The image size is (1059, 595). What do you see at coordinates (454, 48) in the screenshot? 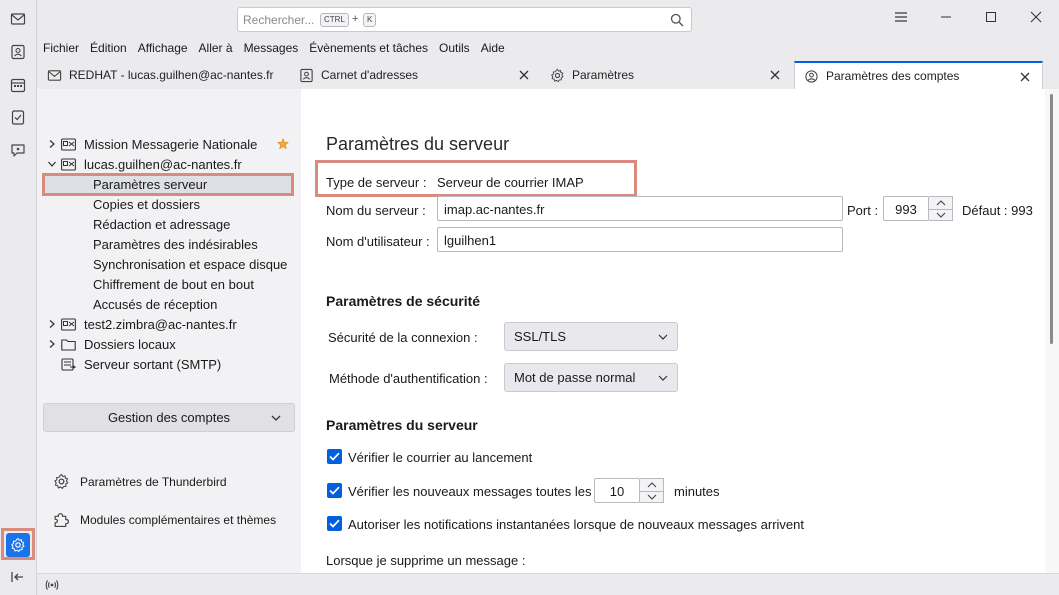
I see `menu-outils: Outils` at bounding box center [454, 48].